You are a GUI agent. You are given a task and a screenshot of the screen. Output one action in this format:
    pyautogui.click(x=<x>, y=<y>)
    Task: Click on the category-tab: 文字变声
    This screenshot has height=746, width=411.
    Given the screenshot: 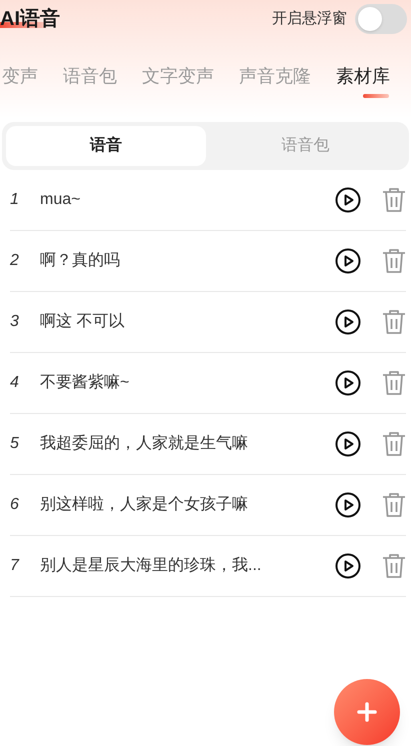 What is the action you would take?
    pyautogui.click(x=178, y=76)
    